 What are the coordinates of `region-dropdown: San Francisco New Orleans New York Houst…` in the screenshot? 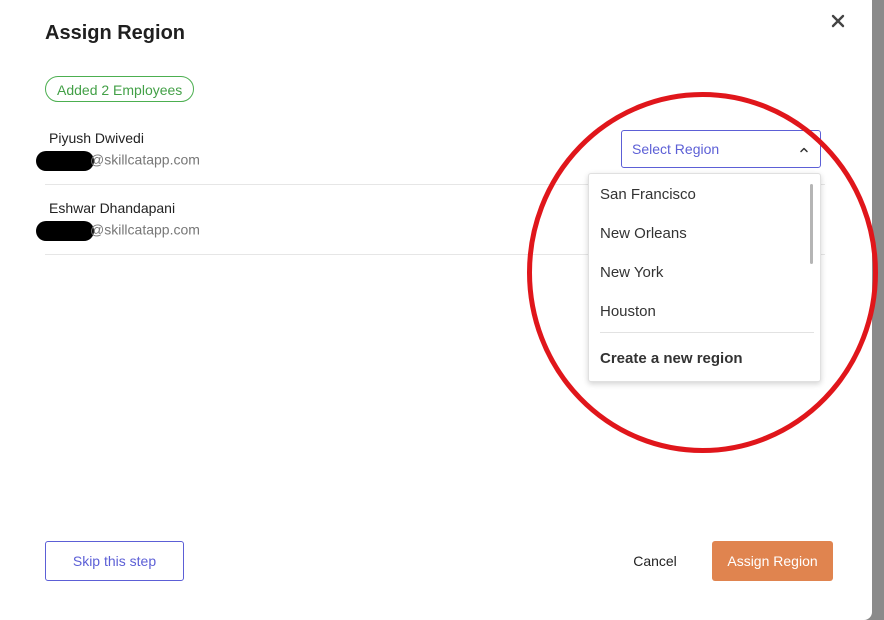 It's located at (704, 277).